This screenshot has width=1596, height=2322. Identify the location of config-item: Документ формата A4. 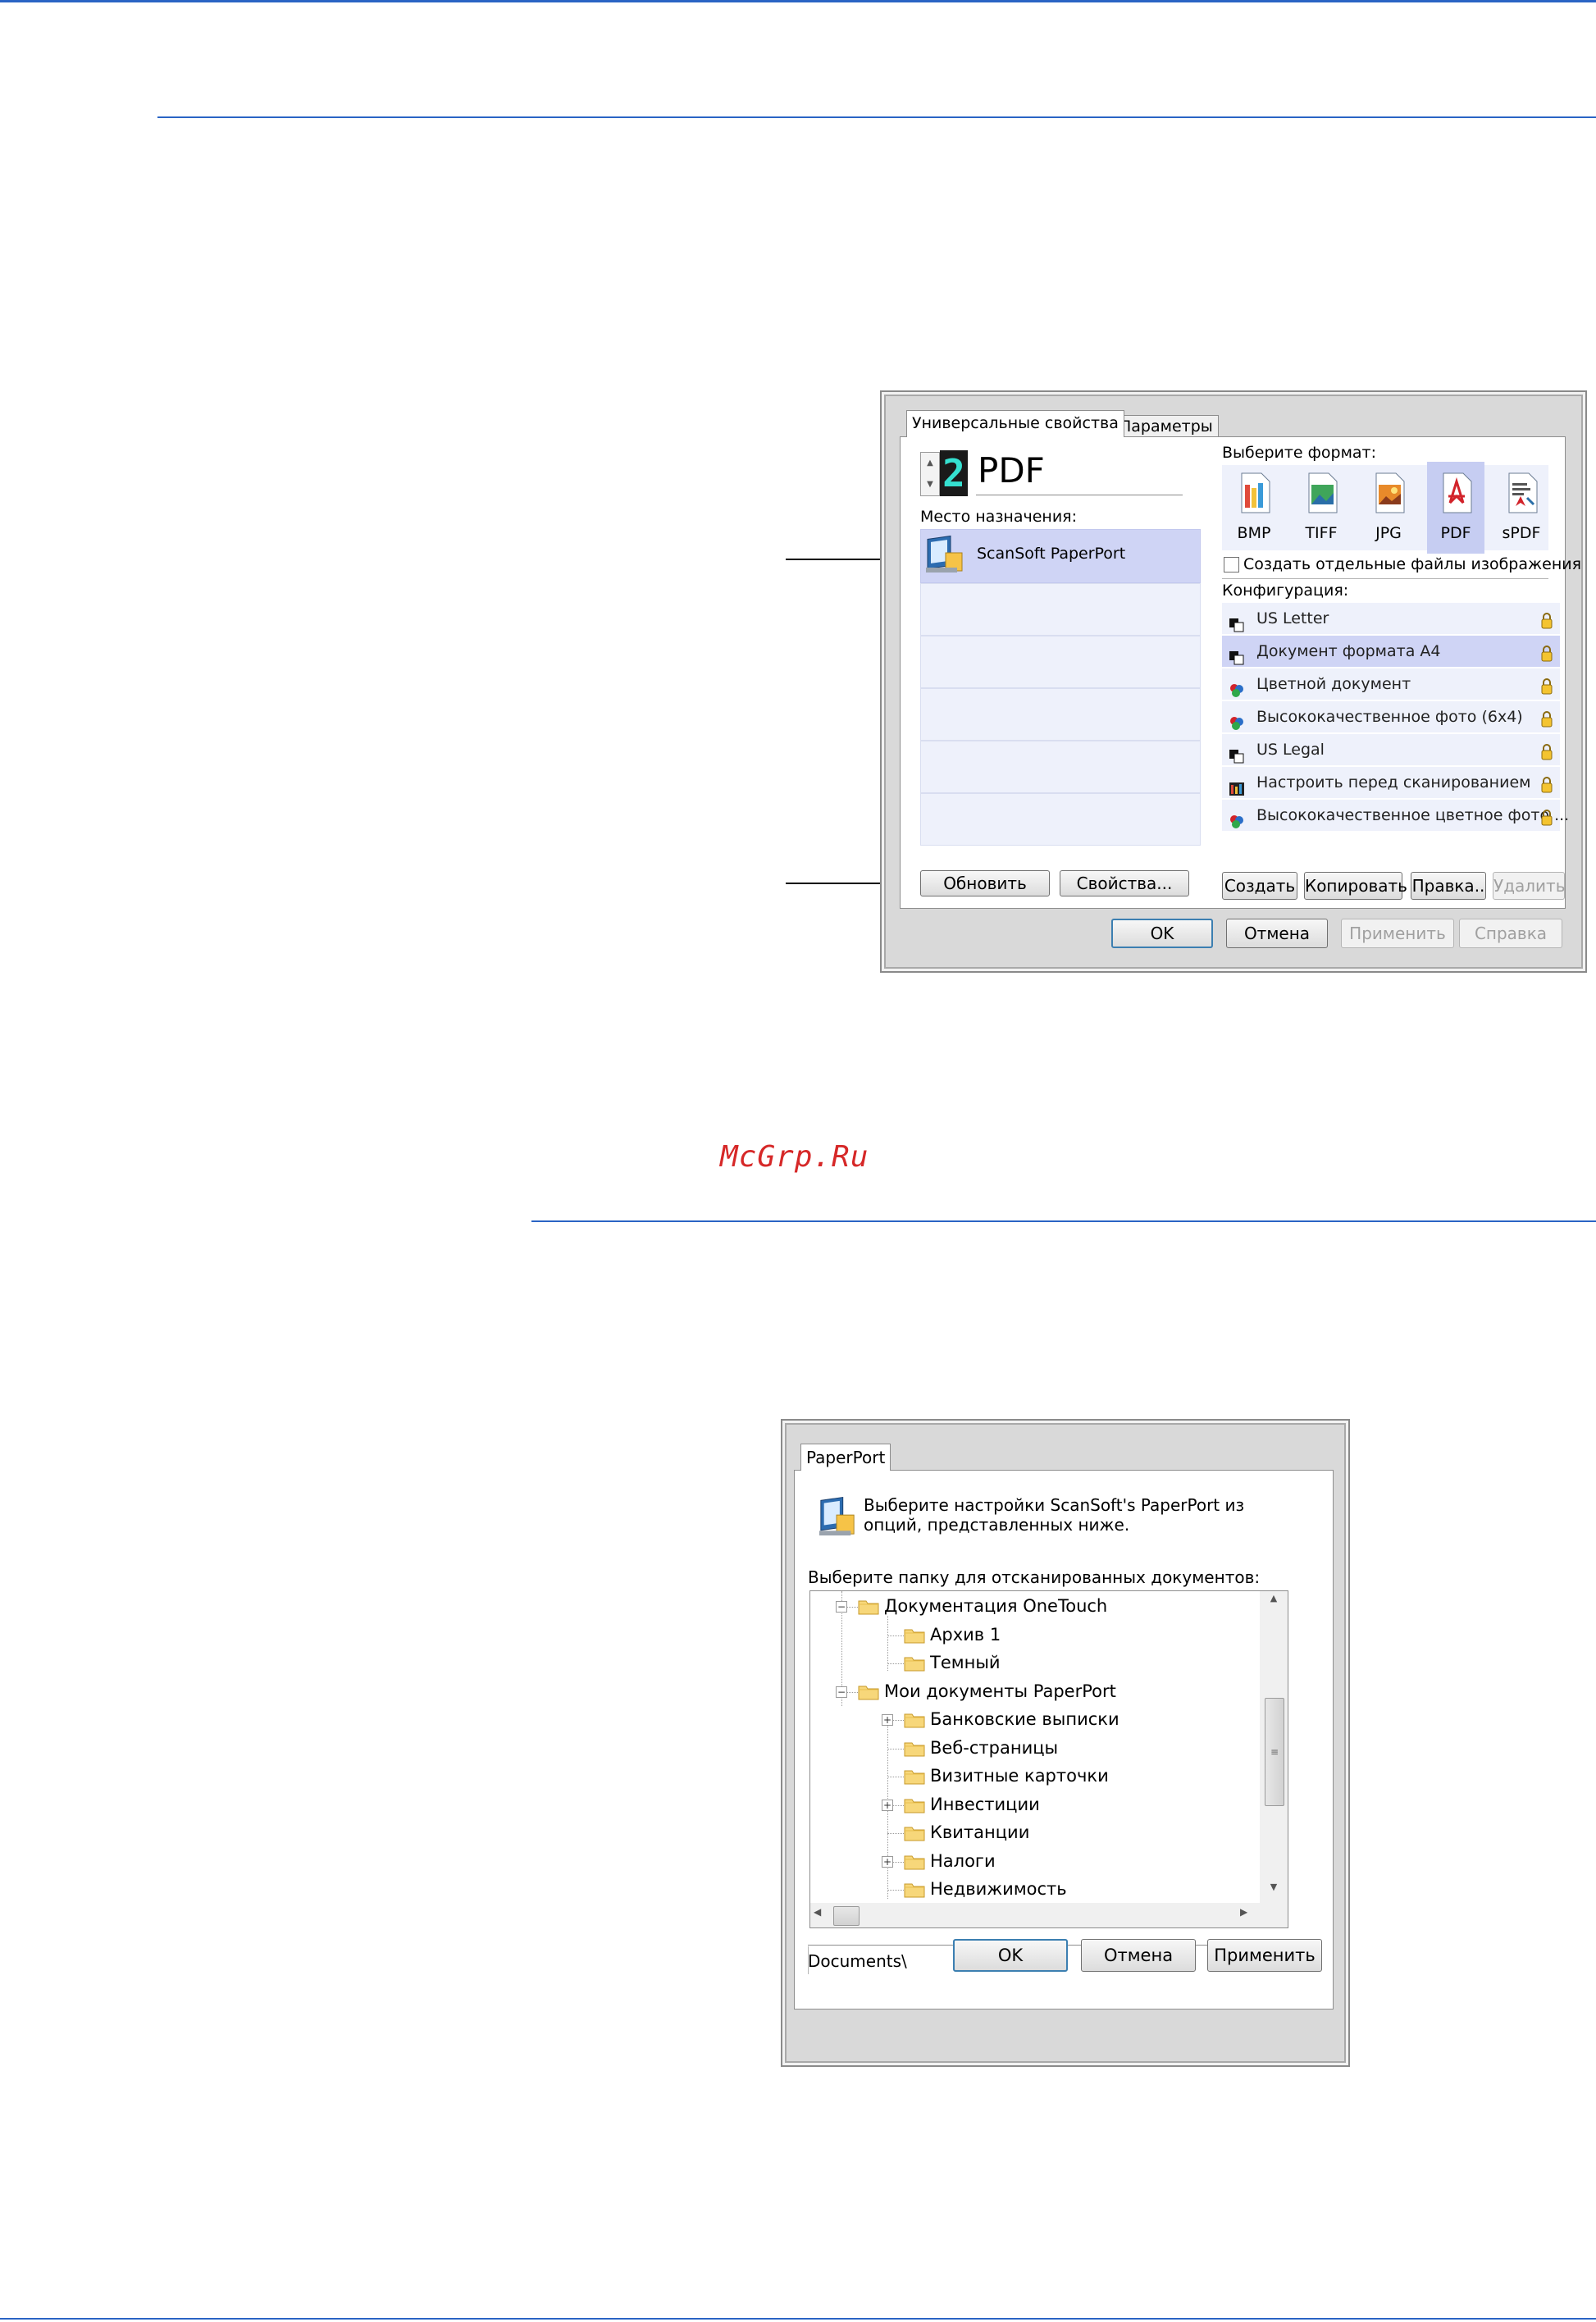
(1391, 652).